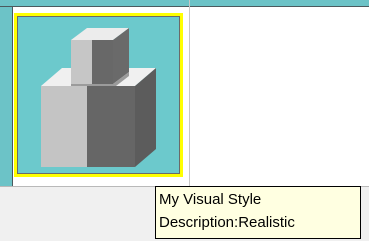 This screenshot has height=241, width=369. What do you see at coordinates (6, 96) in the screenshot?
I see `adjacent-style-tile-edge` at bounding box center [6, 96].